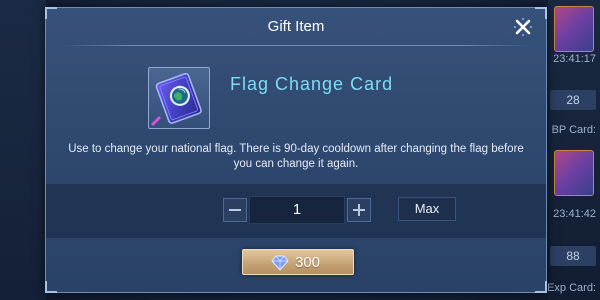 The image size is (600, 300). Describe the element at coordinates (296, 26) in the screenshot. I see `dialog-title: Gift Item` at that location.